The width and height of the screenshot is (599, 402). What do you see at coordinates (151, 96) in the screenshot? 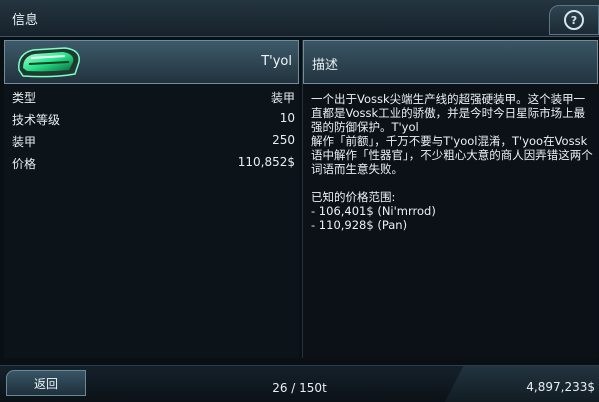
I see `stat-row-type: 类型 装甲` at bounding box center [151, 96].